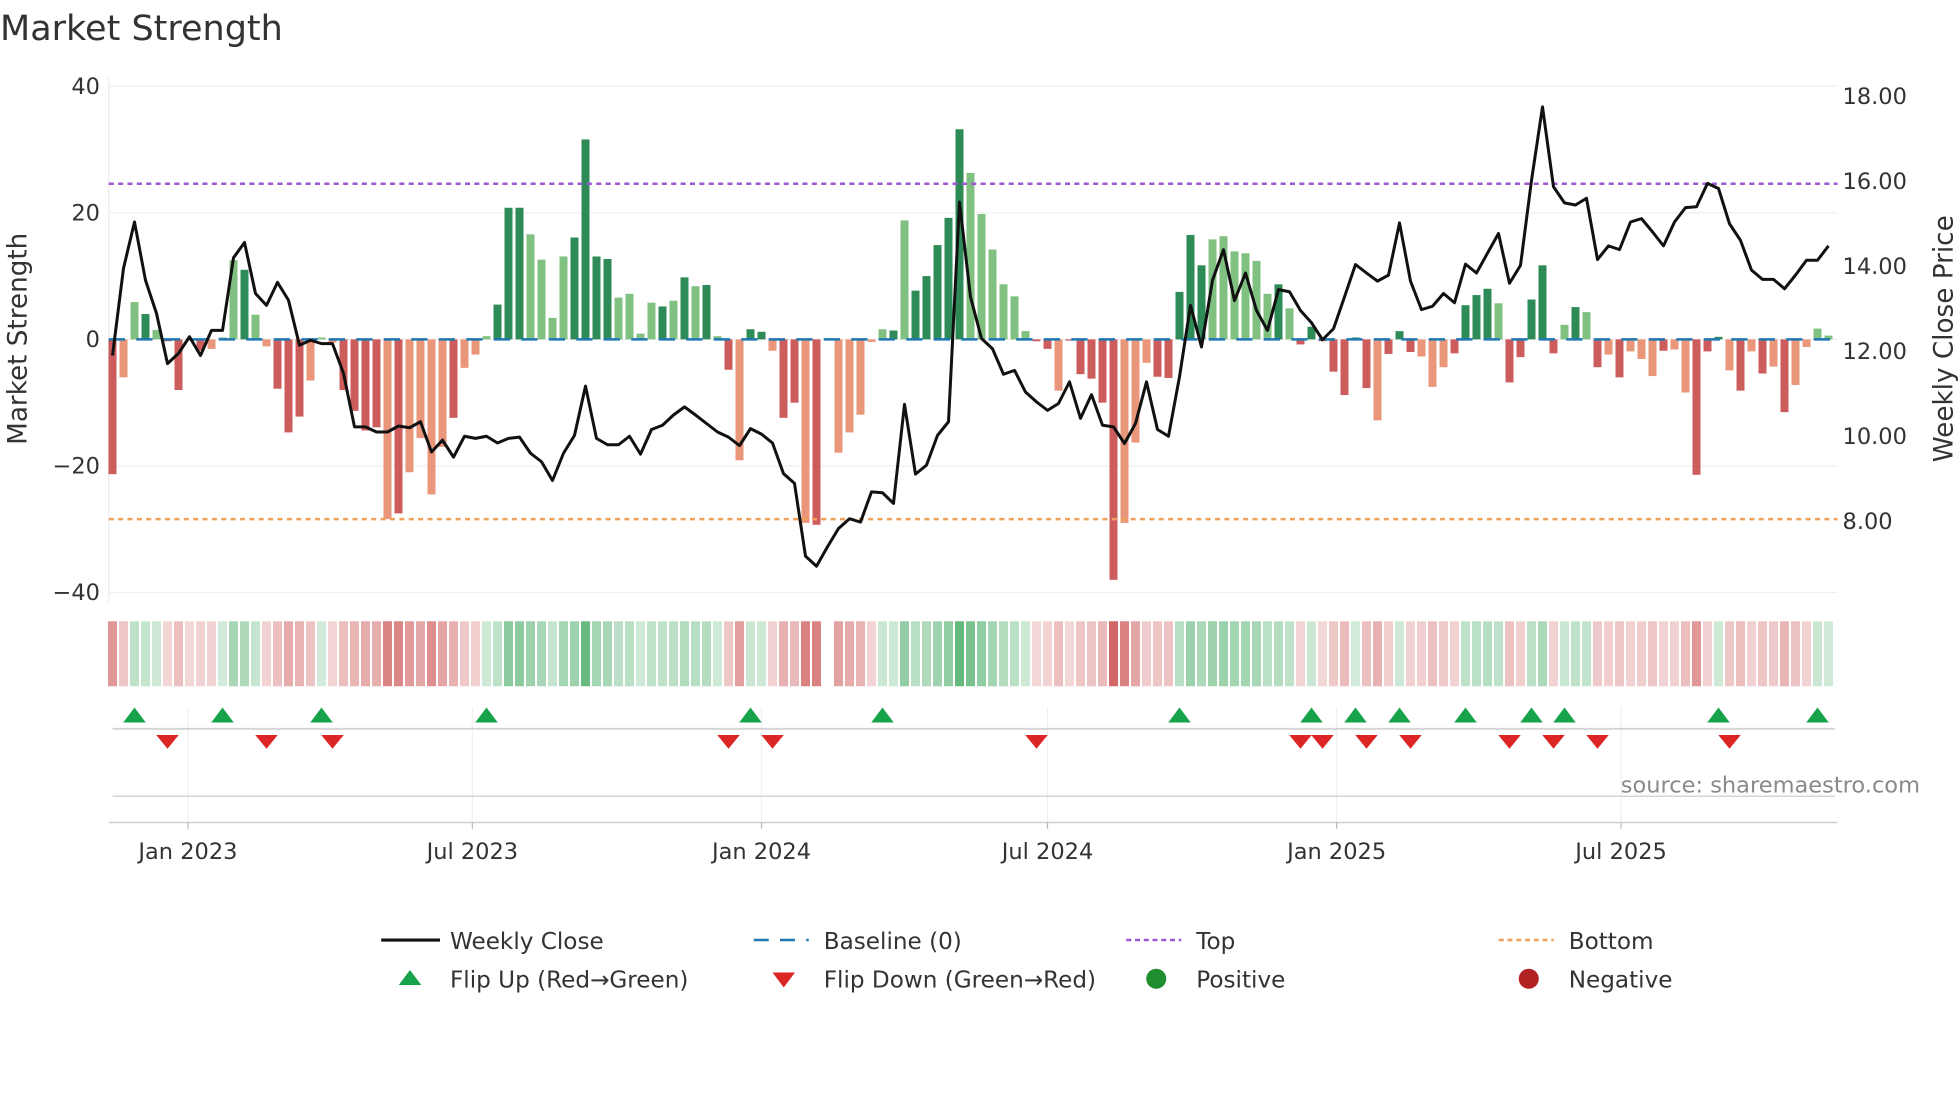  I want to click on source-label: source: sharemaestro.com, so click(1770, 786).